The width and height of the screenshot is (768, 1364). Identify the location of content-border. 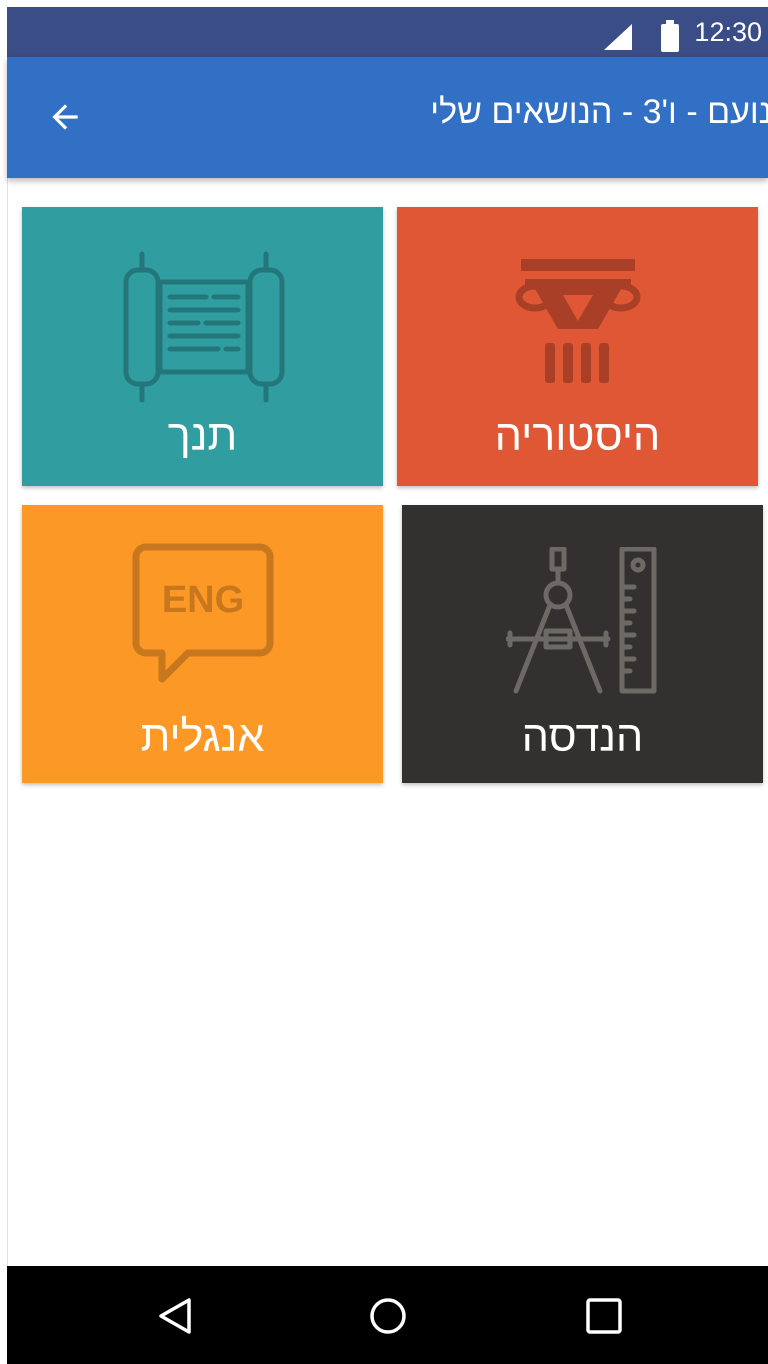
(7, 722).